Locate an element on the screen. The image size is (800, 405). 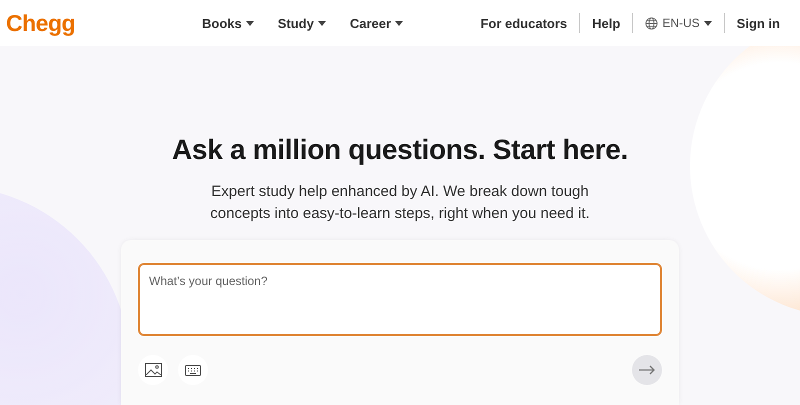
caret-icon is located at coordinates (708, 23).